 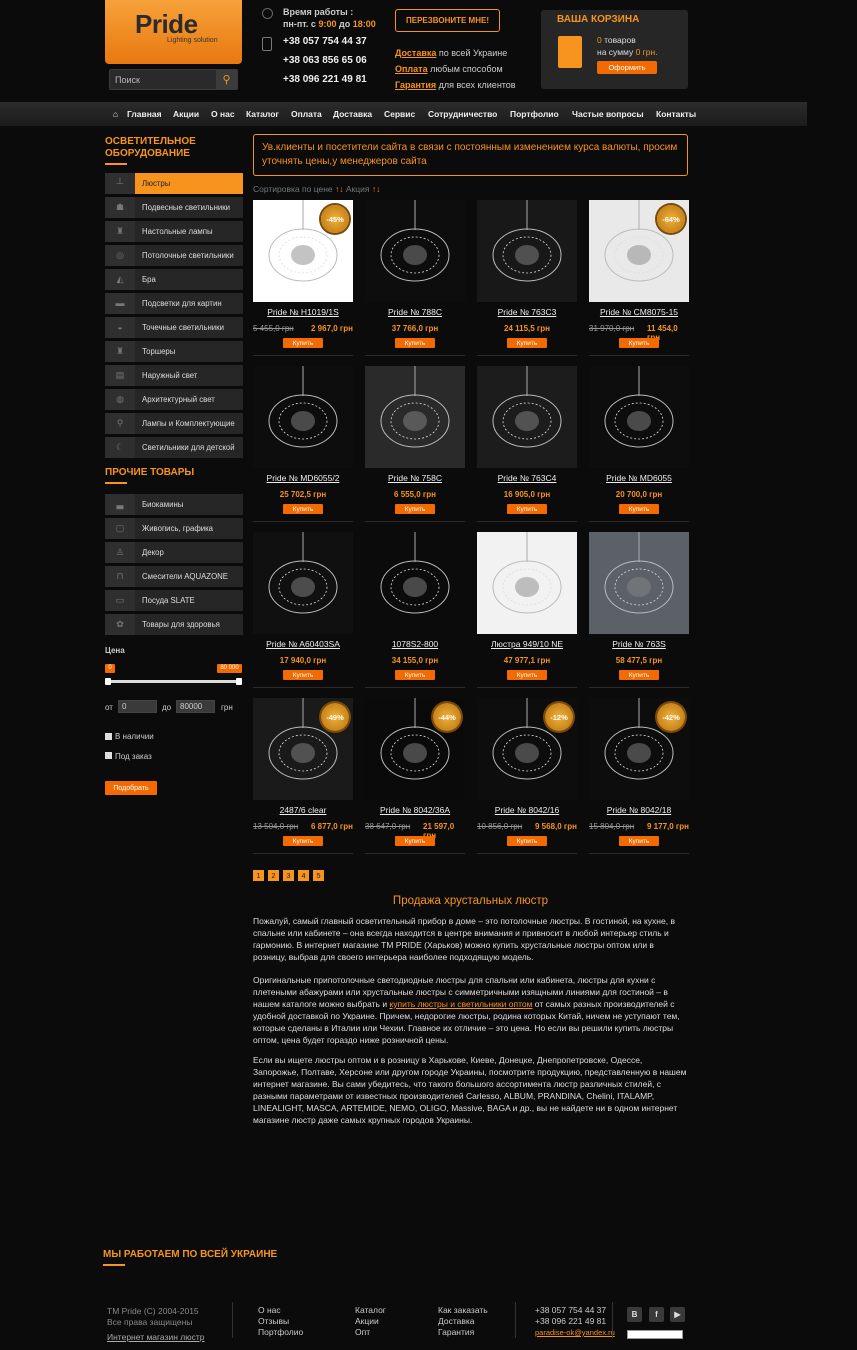 What do you see at coordinates (527, 749) in the screenshot?
I see `product-image: -12%` at bounding box center [527, 749].